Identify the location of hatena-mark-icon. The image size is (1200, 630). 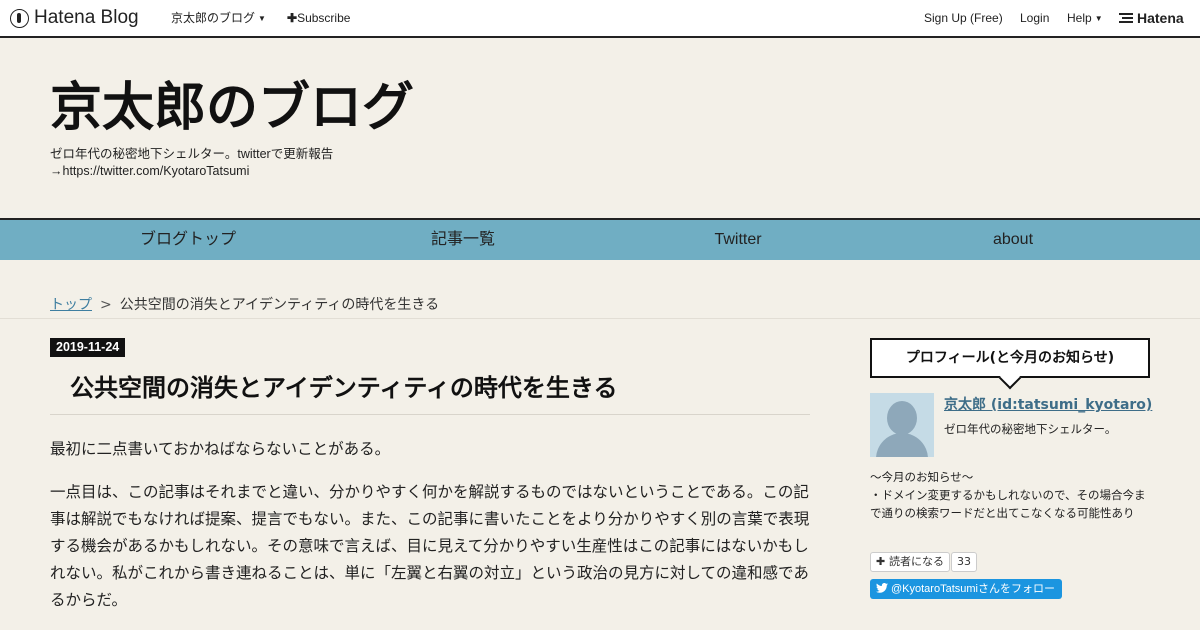
(1126, 18).